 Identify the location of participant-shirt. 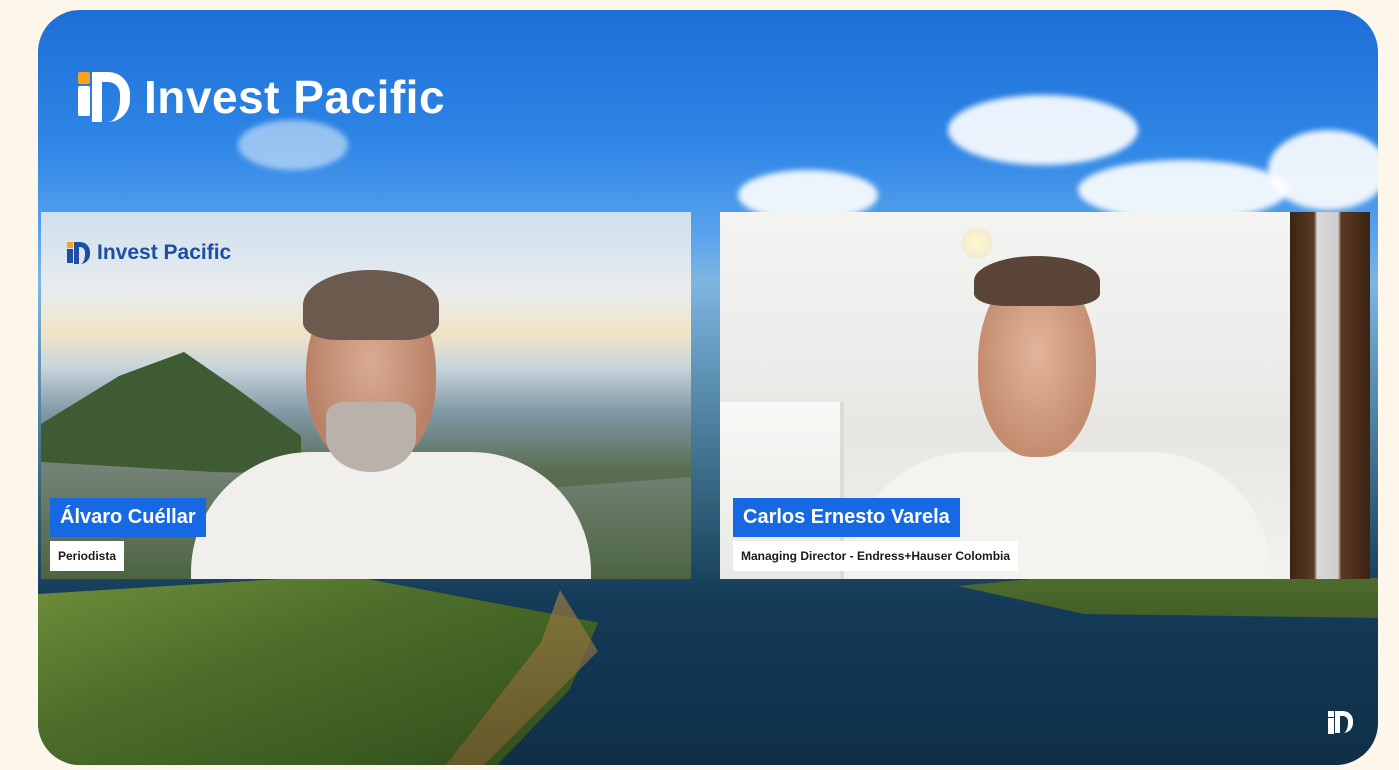
(391, 515).